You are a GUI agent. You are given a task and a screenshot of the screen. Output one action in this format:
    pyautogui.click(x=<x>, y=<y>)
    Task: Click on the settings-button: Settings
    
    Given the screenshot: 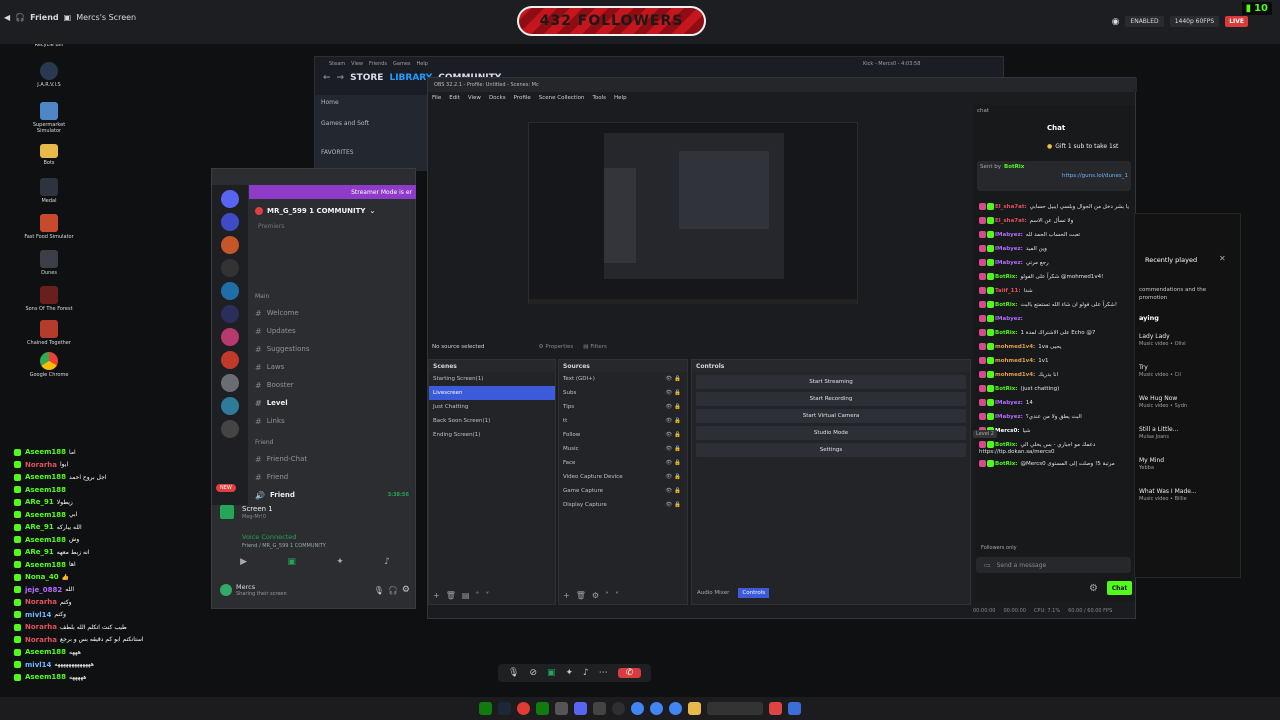 What is the action you would take?
    pyautogui.click(x=831, y=450)
    